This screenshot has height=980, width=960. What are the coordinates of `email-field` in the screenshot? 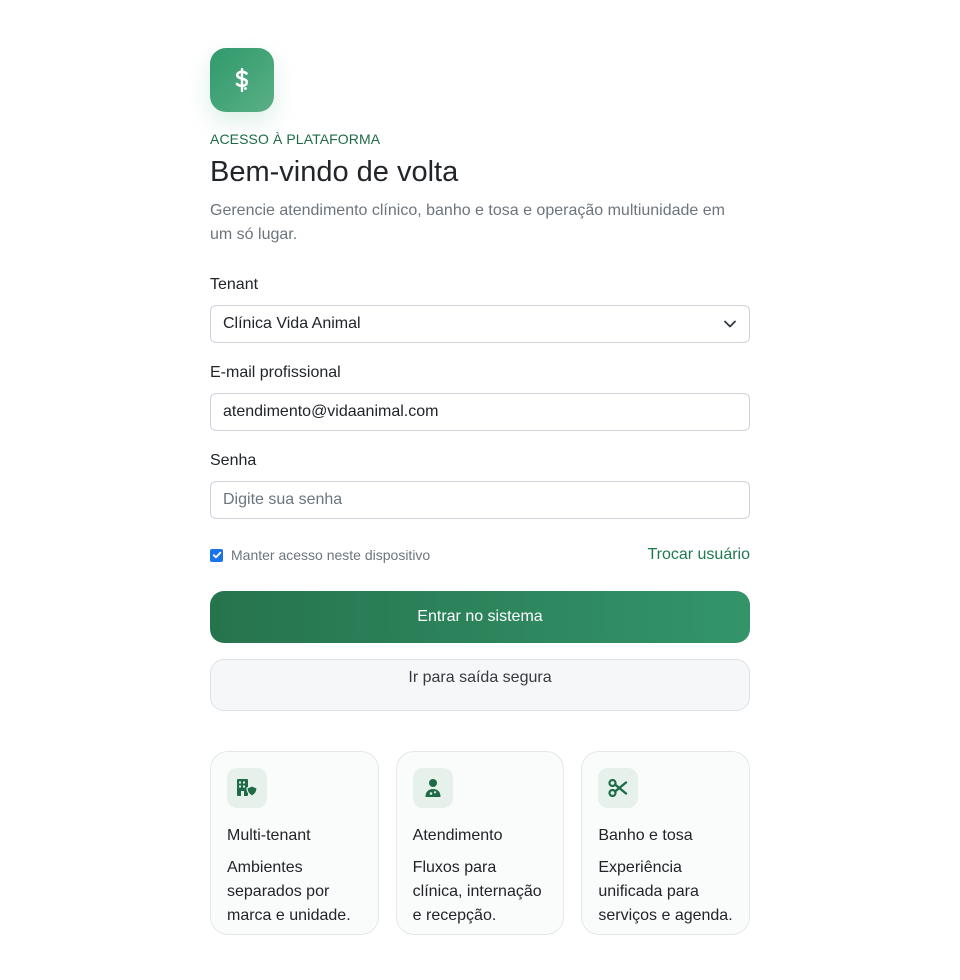 It's located at (480, 412).